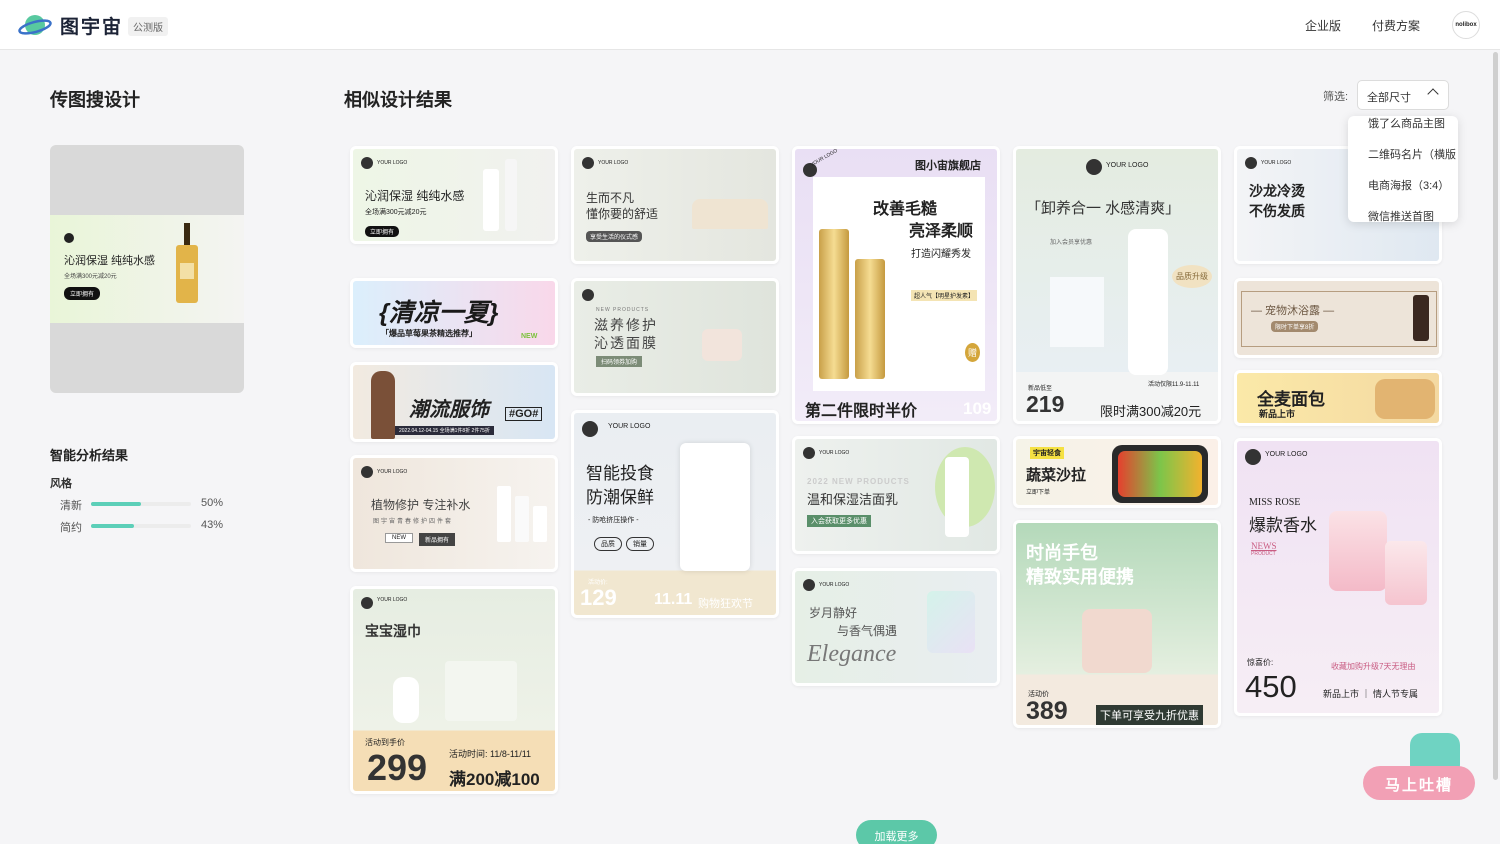 The height and width of the screenshot is (844, 1500). I want to click on top-bar: 图宇宙 公测版 企业版 付费方案 nolibox, so click(750, 25).